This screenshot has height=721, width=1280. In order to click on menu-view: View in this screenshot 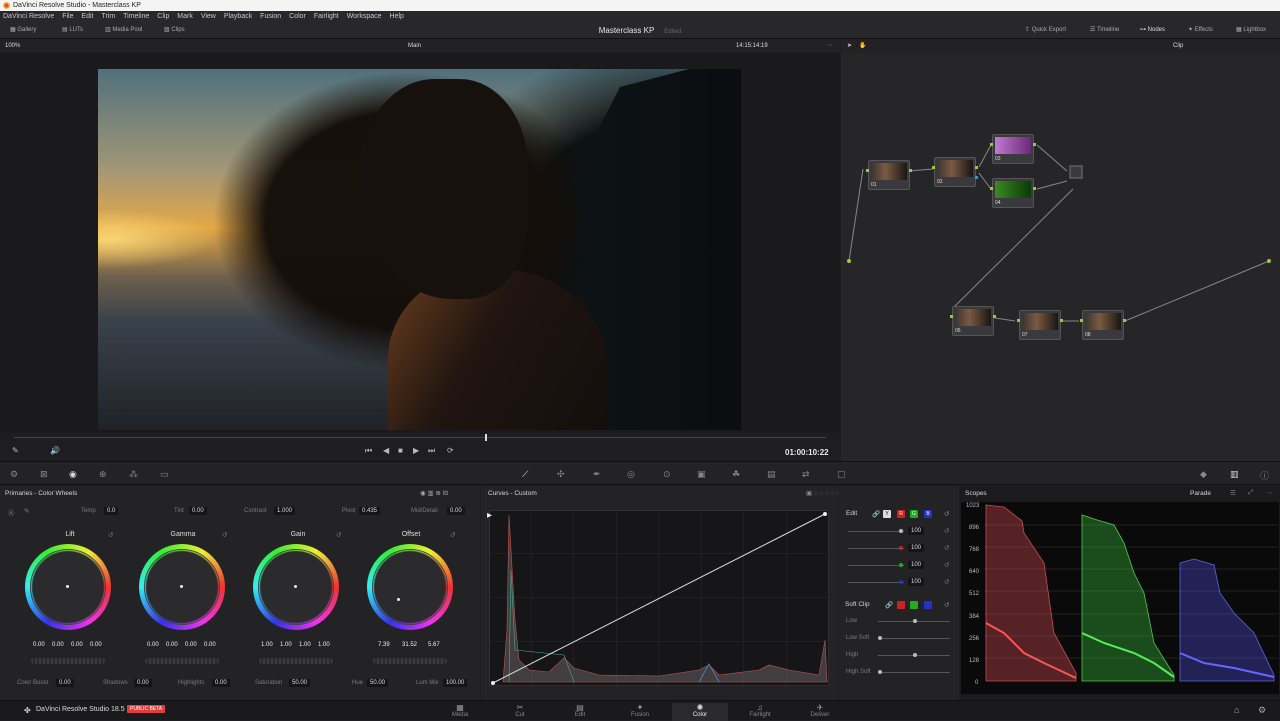, I will do `click(208, 16)`.